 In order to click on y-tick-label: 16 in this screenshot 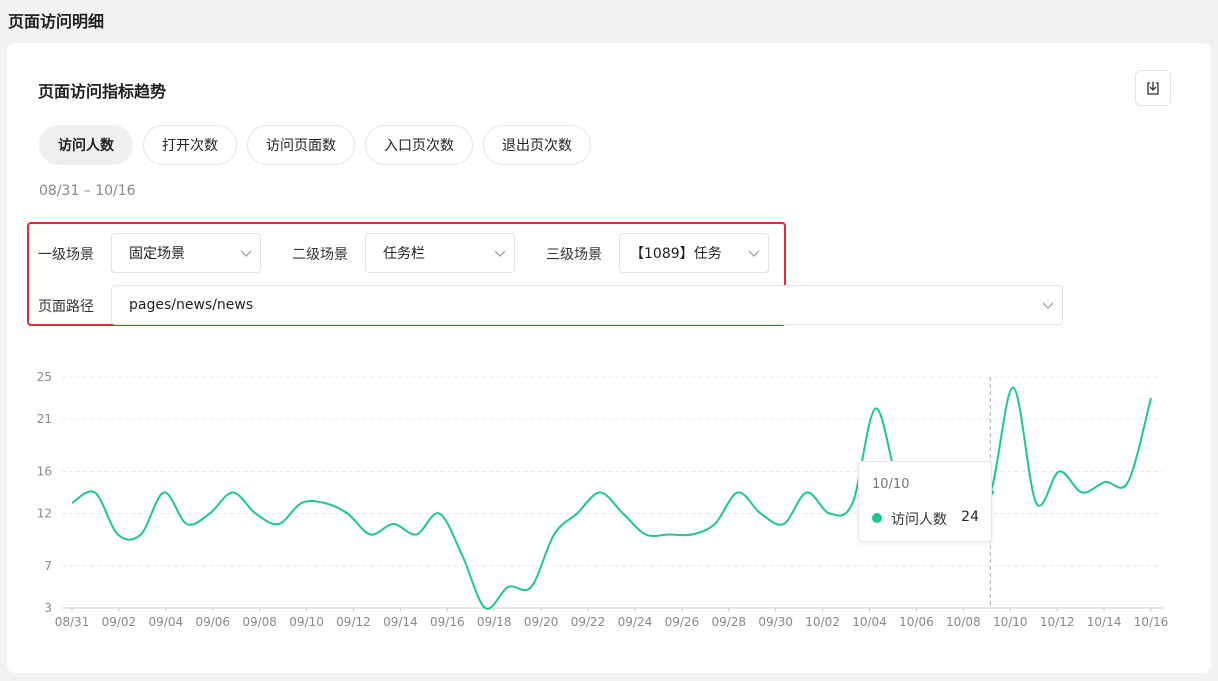, I will do `click(44, 472)`.